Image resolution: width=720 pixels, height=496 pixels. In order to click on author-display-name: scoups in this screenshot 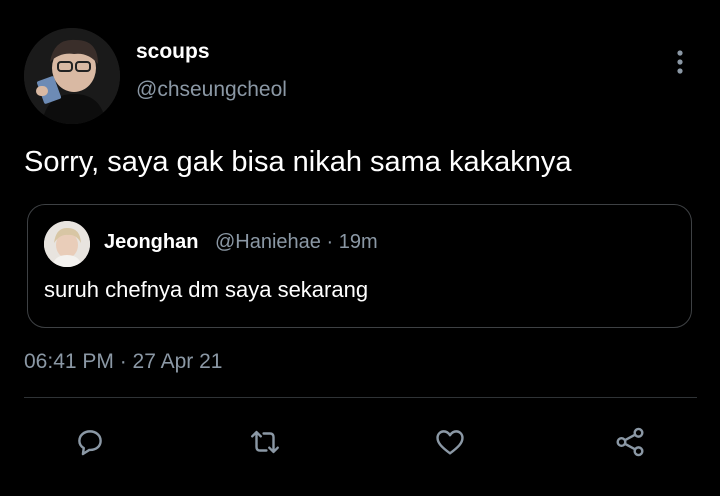, I will do `click(173, 52)`.